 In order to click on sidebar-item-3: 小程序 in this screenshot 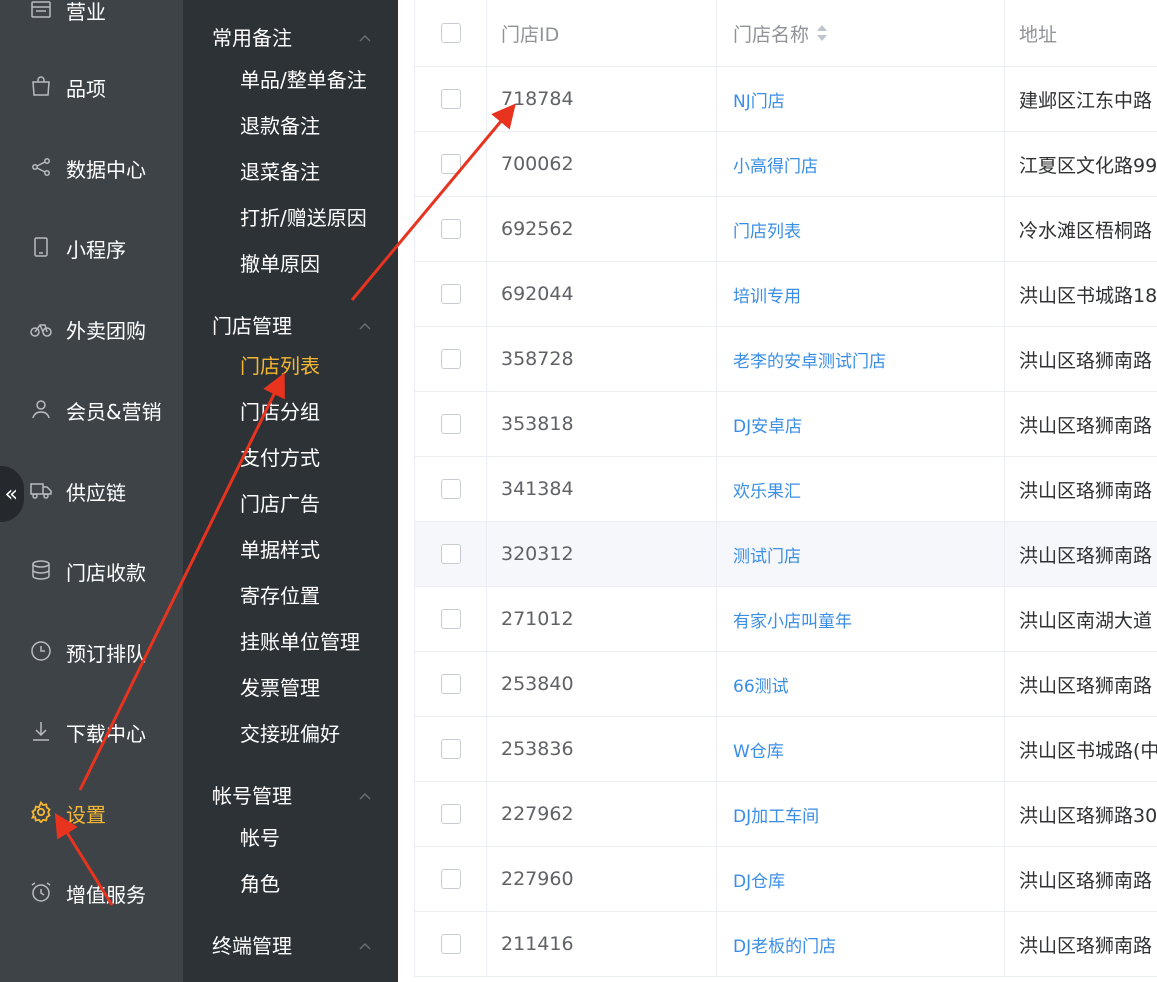, I will do `click(91, 246)`.